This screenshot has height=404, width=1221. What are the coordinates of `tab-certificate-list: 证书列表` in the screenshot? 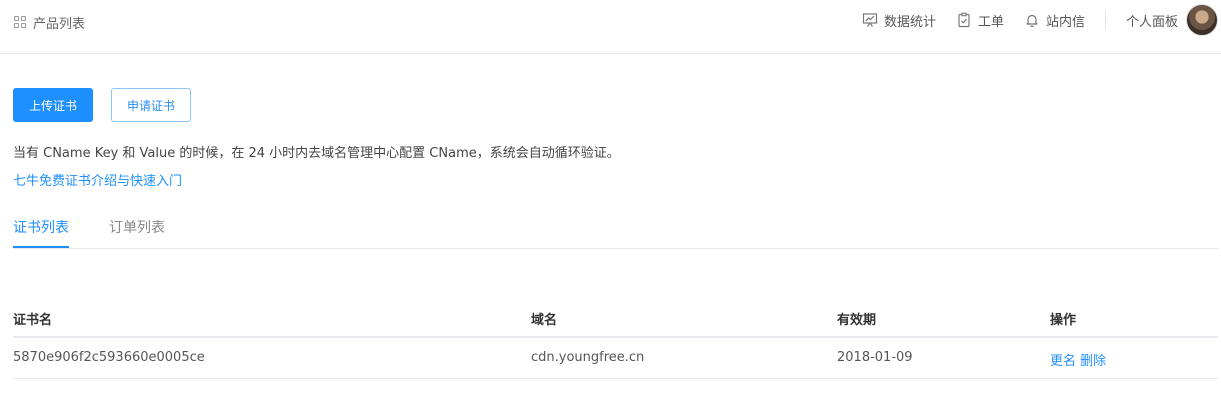 It's located at (41, 227).